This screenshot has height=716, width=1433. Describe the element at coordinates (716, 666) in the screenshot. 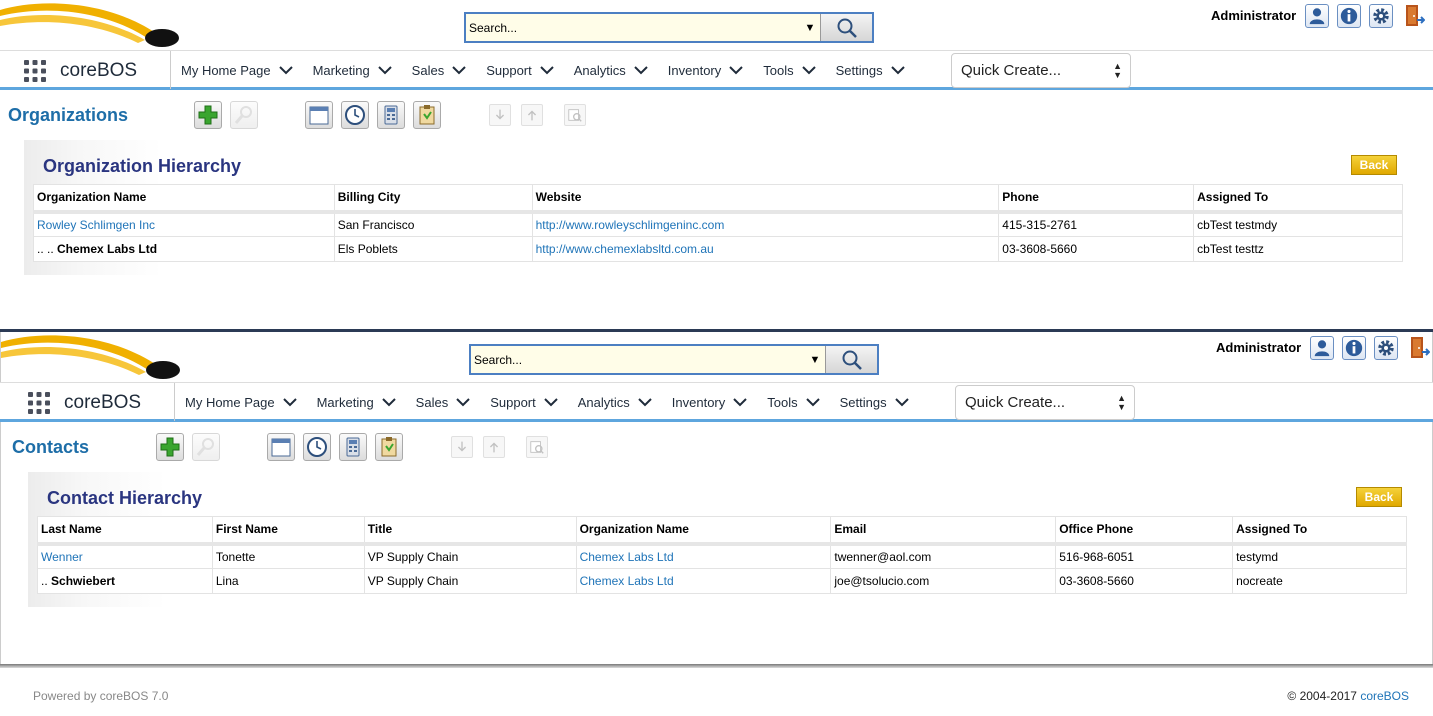

I see `content-bottom-shadow` at that location.